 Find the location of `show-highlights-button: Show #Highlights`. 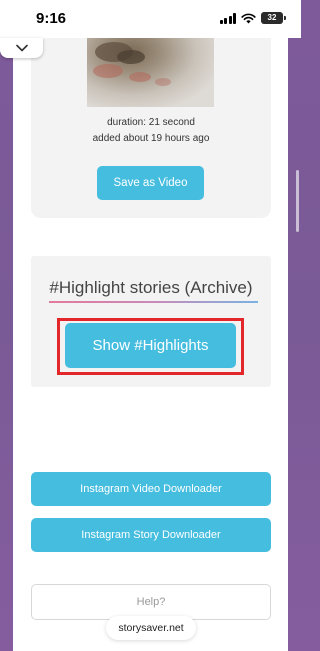

show-highlights-button: Show #Highlights is located at coordinates (150, 345).